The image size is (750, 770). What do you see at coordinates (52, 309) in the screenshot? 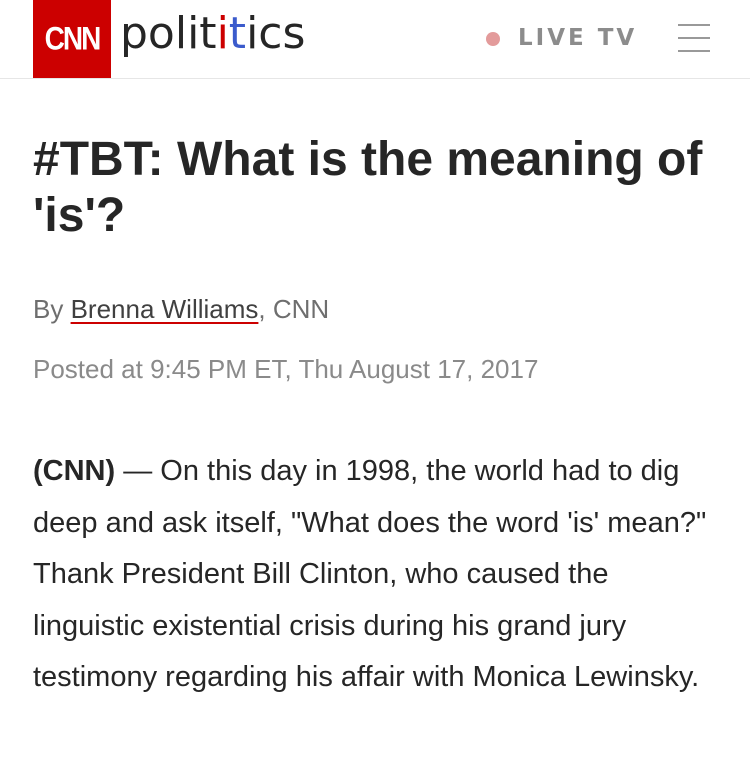
I see `byline-prefix: By` at bounding box center [52, 309].